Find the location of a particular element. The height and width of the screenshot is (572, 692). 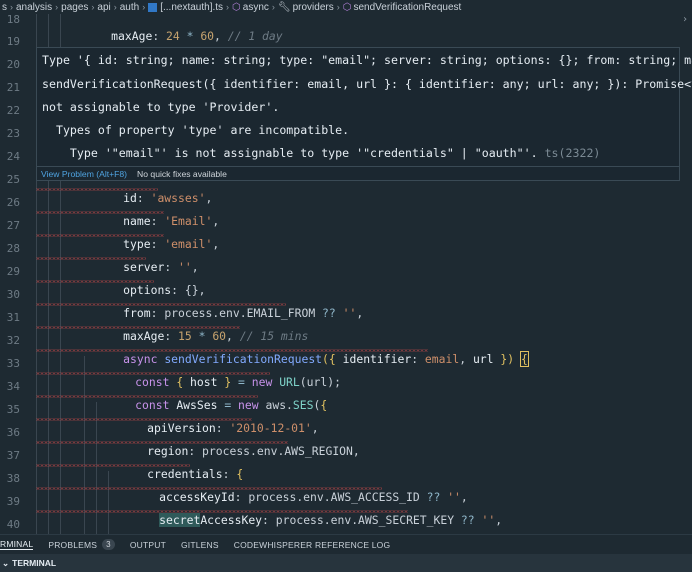

code-line: const AwsSes = new aws.SES({ is located at coordinates (231, 405).